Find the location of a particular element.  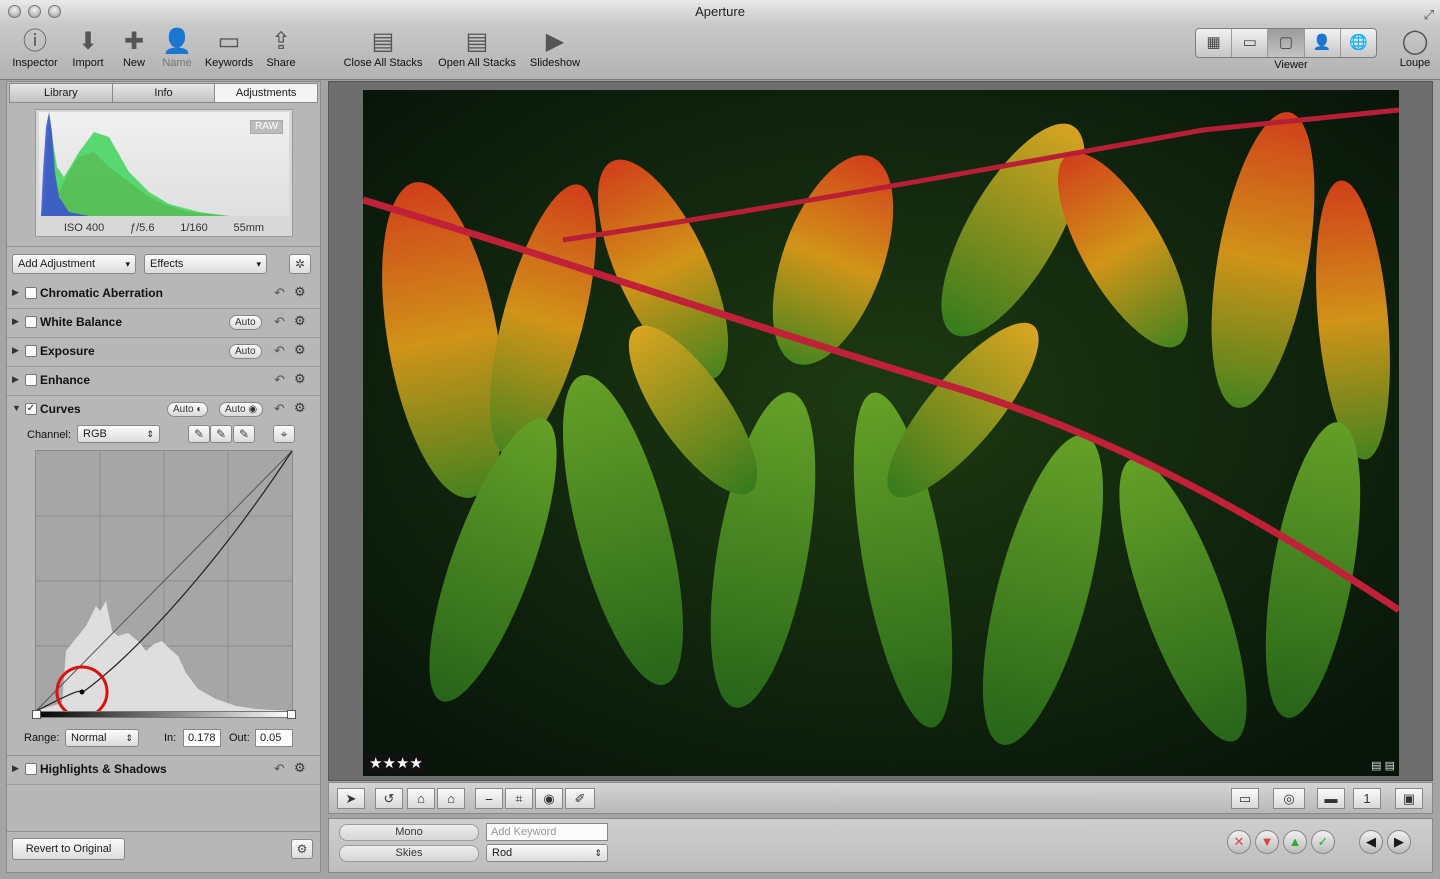

disclosure-triangle-open-icon: ▼ is located at coordinates (16, 408).